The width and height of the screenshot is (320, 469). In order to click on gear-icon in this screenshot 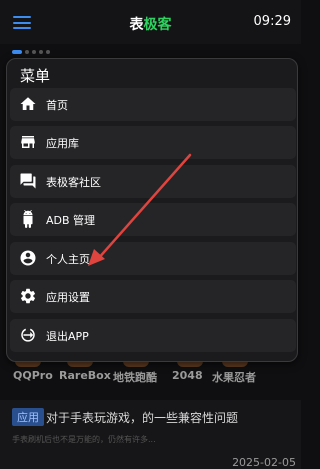, I will do `click(28, 296)`.